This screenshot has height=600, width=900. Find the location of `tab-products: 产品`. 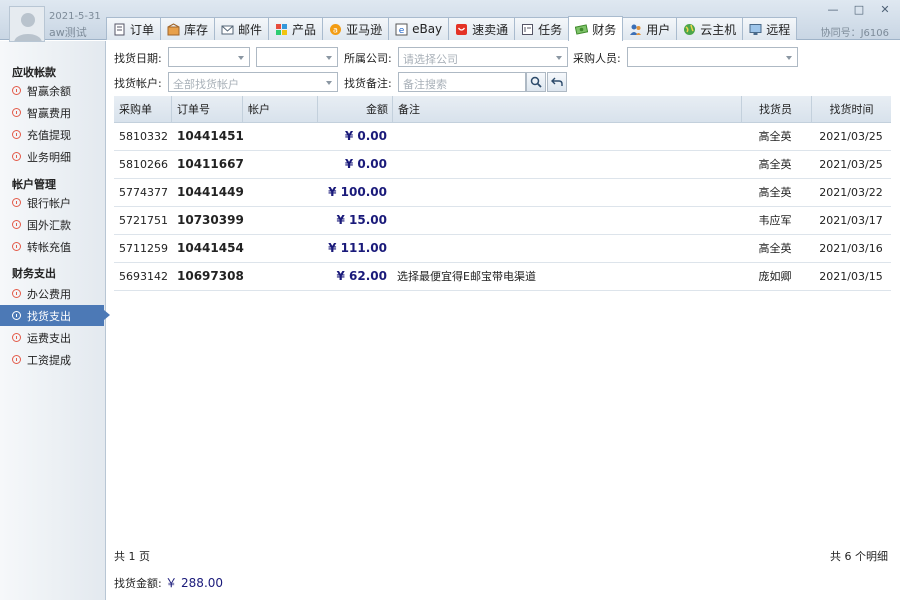

tab-products: 产品 is located at coordinates (296, 28).